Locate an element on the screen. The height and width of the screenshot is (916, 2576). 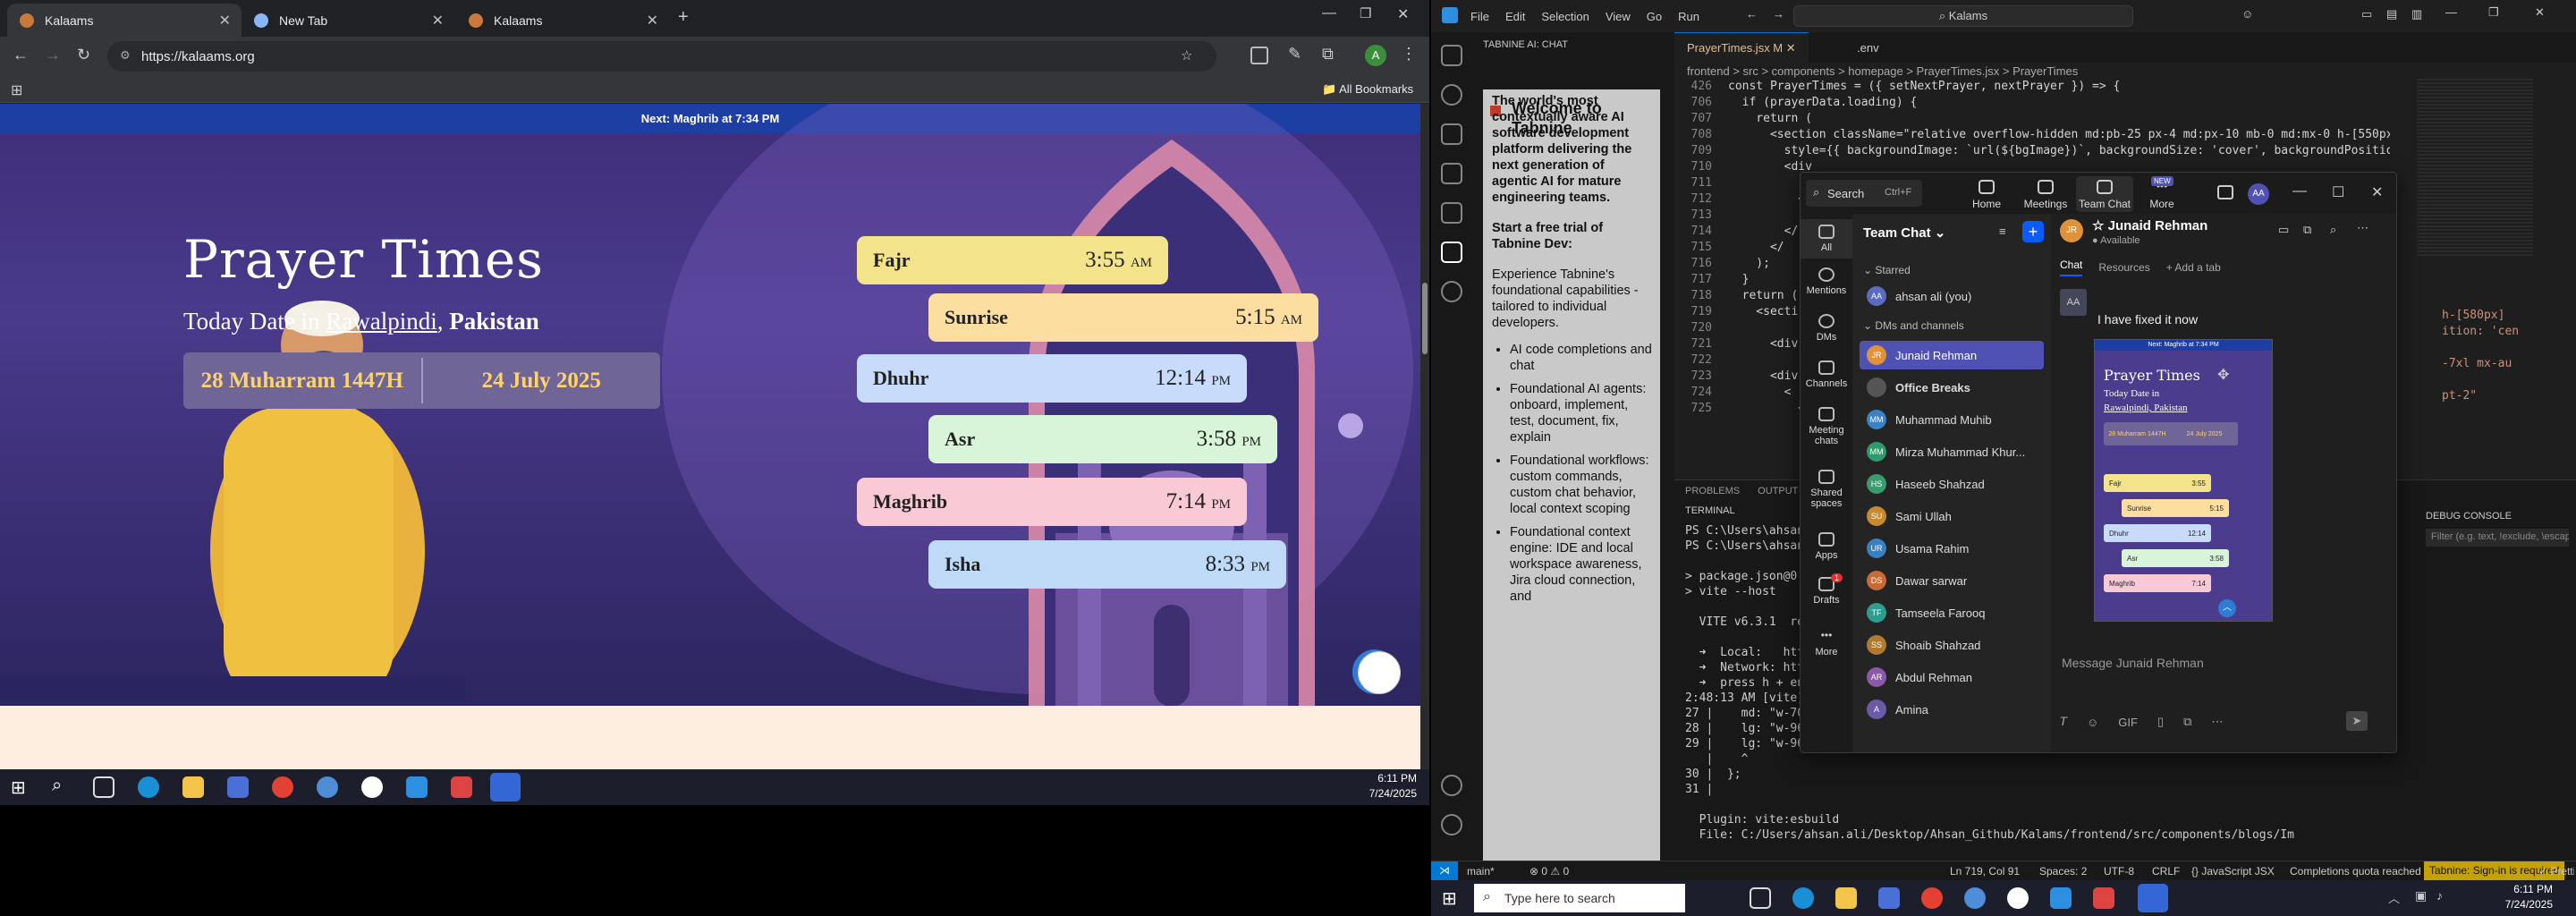
account-icon is located at coordinates (1451, 785).